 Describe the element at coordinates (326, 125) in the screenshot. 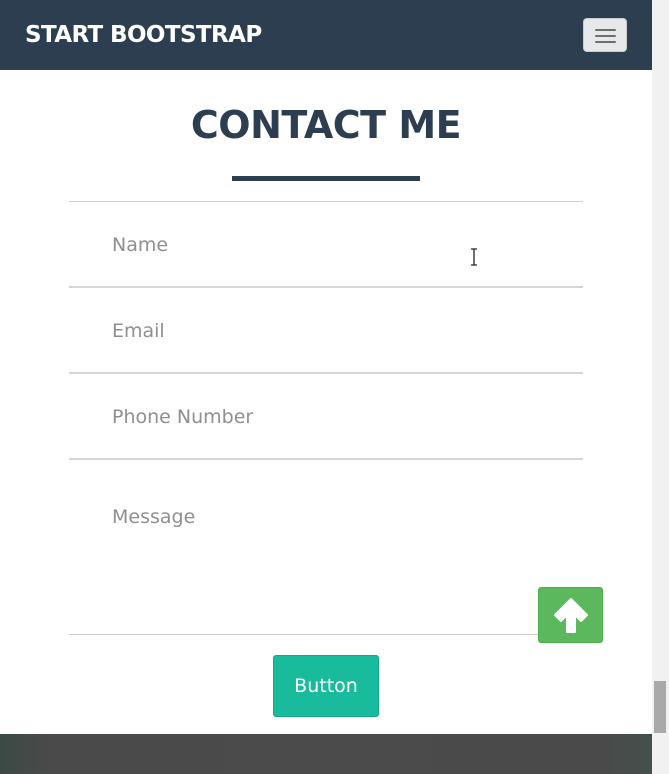

I see `section-title: CONTACT ME` at that location.